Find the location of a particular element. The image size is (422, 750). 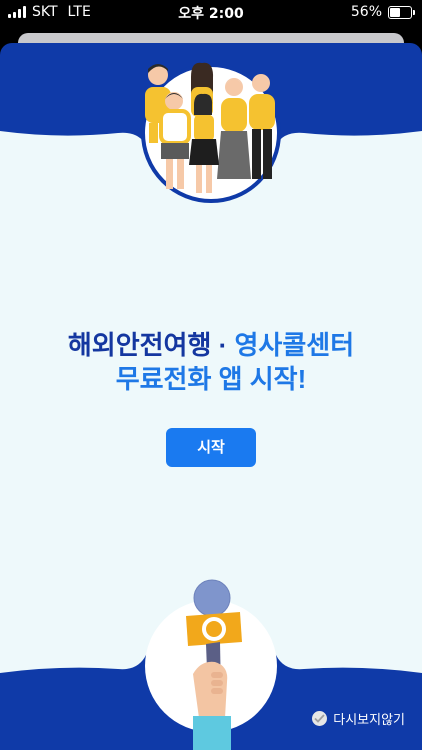

status-right: 56% is located at coordinates (382, 12).